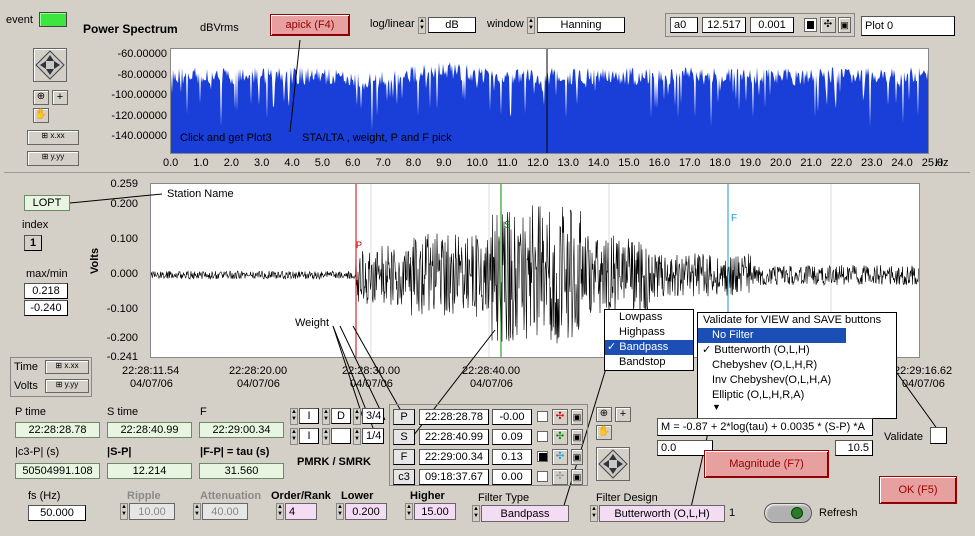  I want to click on filter-design-option-butterworth: ✓ Butterworth (O,L,H), so click(797, 350).